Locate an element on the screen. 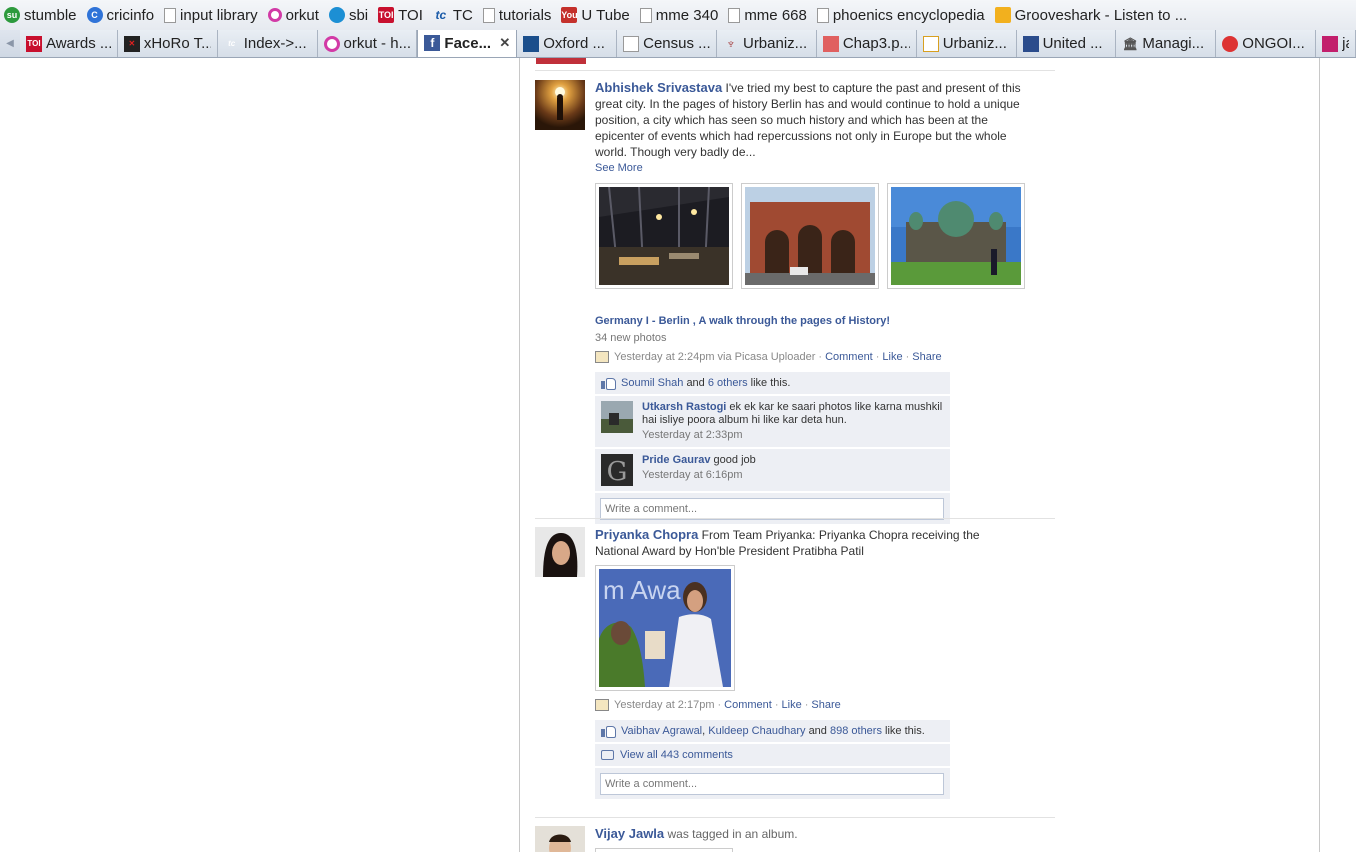 The width and height of the screenshot is (1356, 852). photo-caption-text: m Awa is located at coordinates (642, 590).